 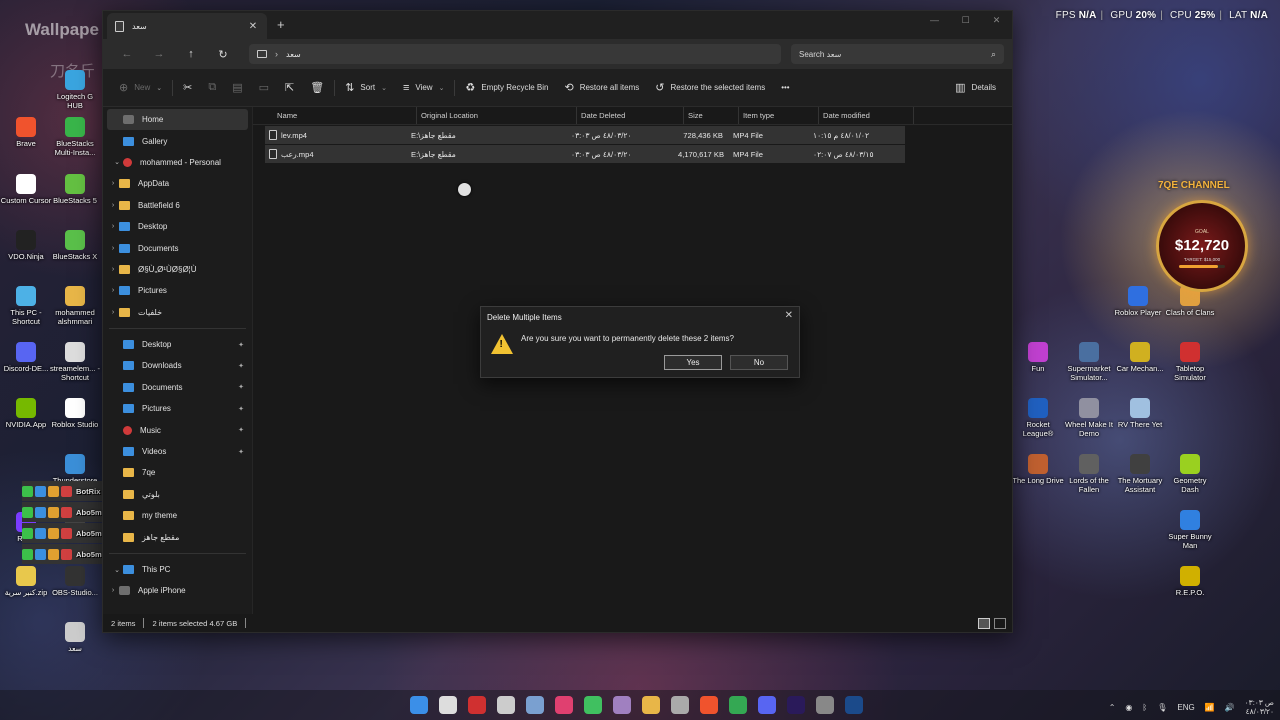 I want to click on settings-icon, so click(x=535, y=705).